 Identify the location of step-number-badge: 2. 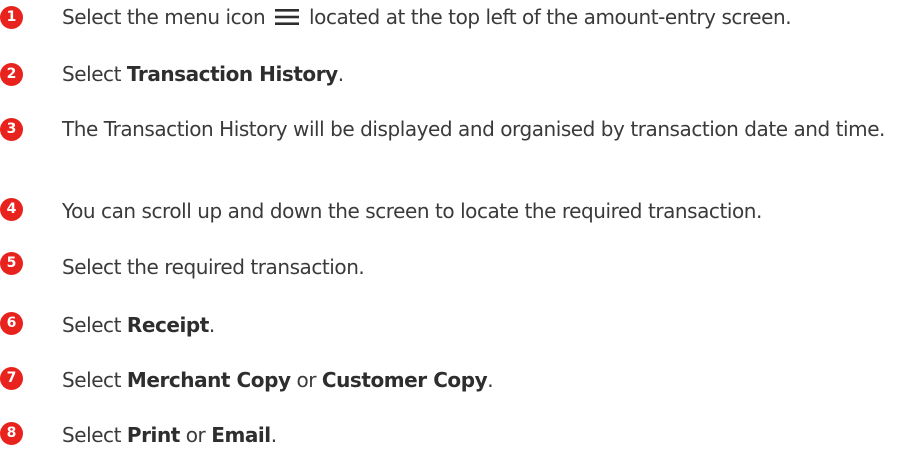
(11, 74).